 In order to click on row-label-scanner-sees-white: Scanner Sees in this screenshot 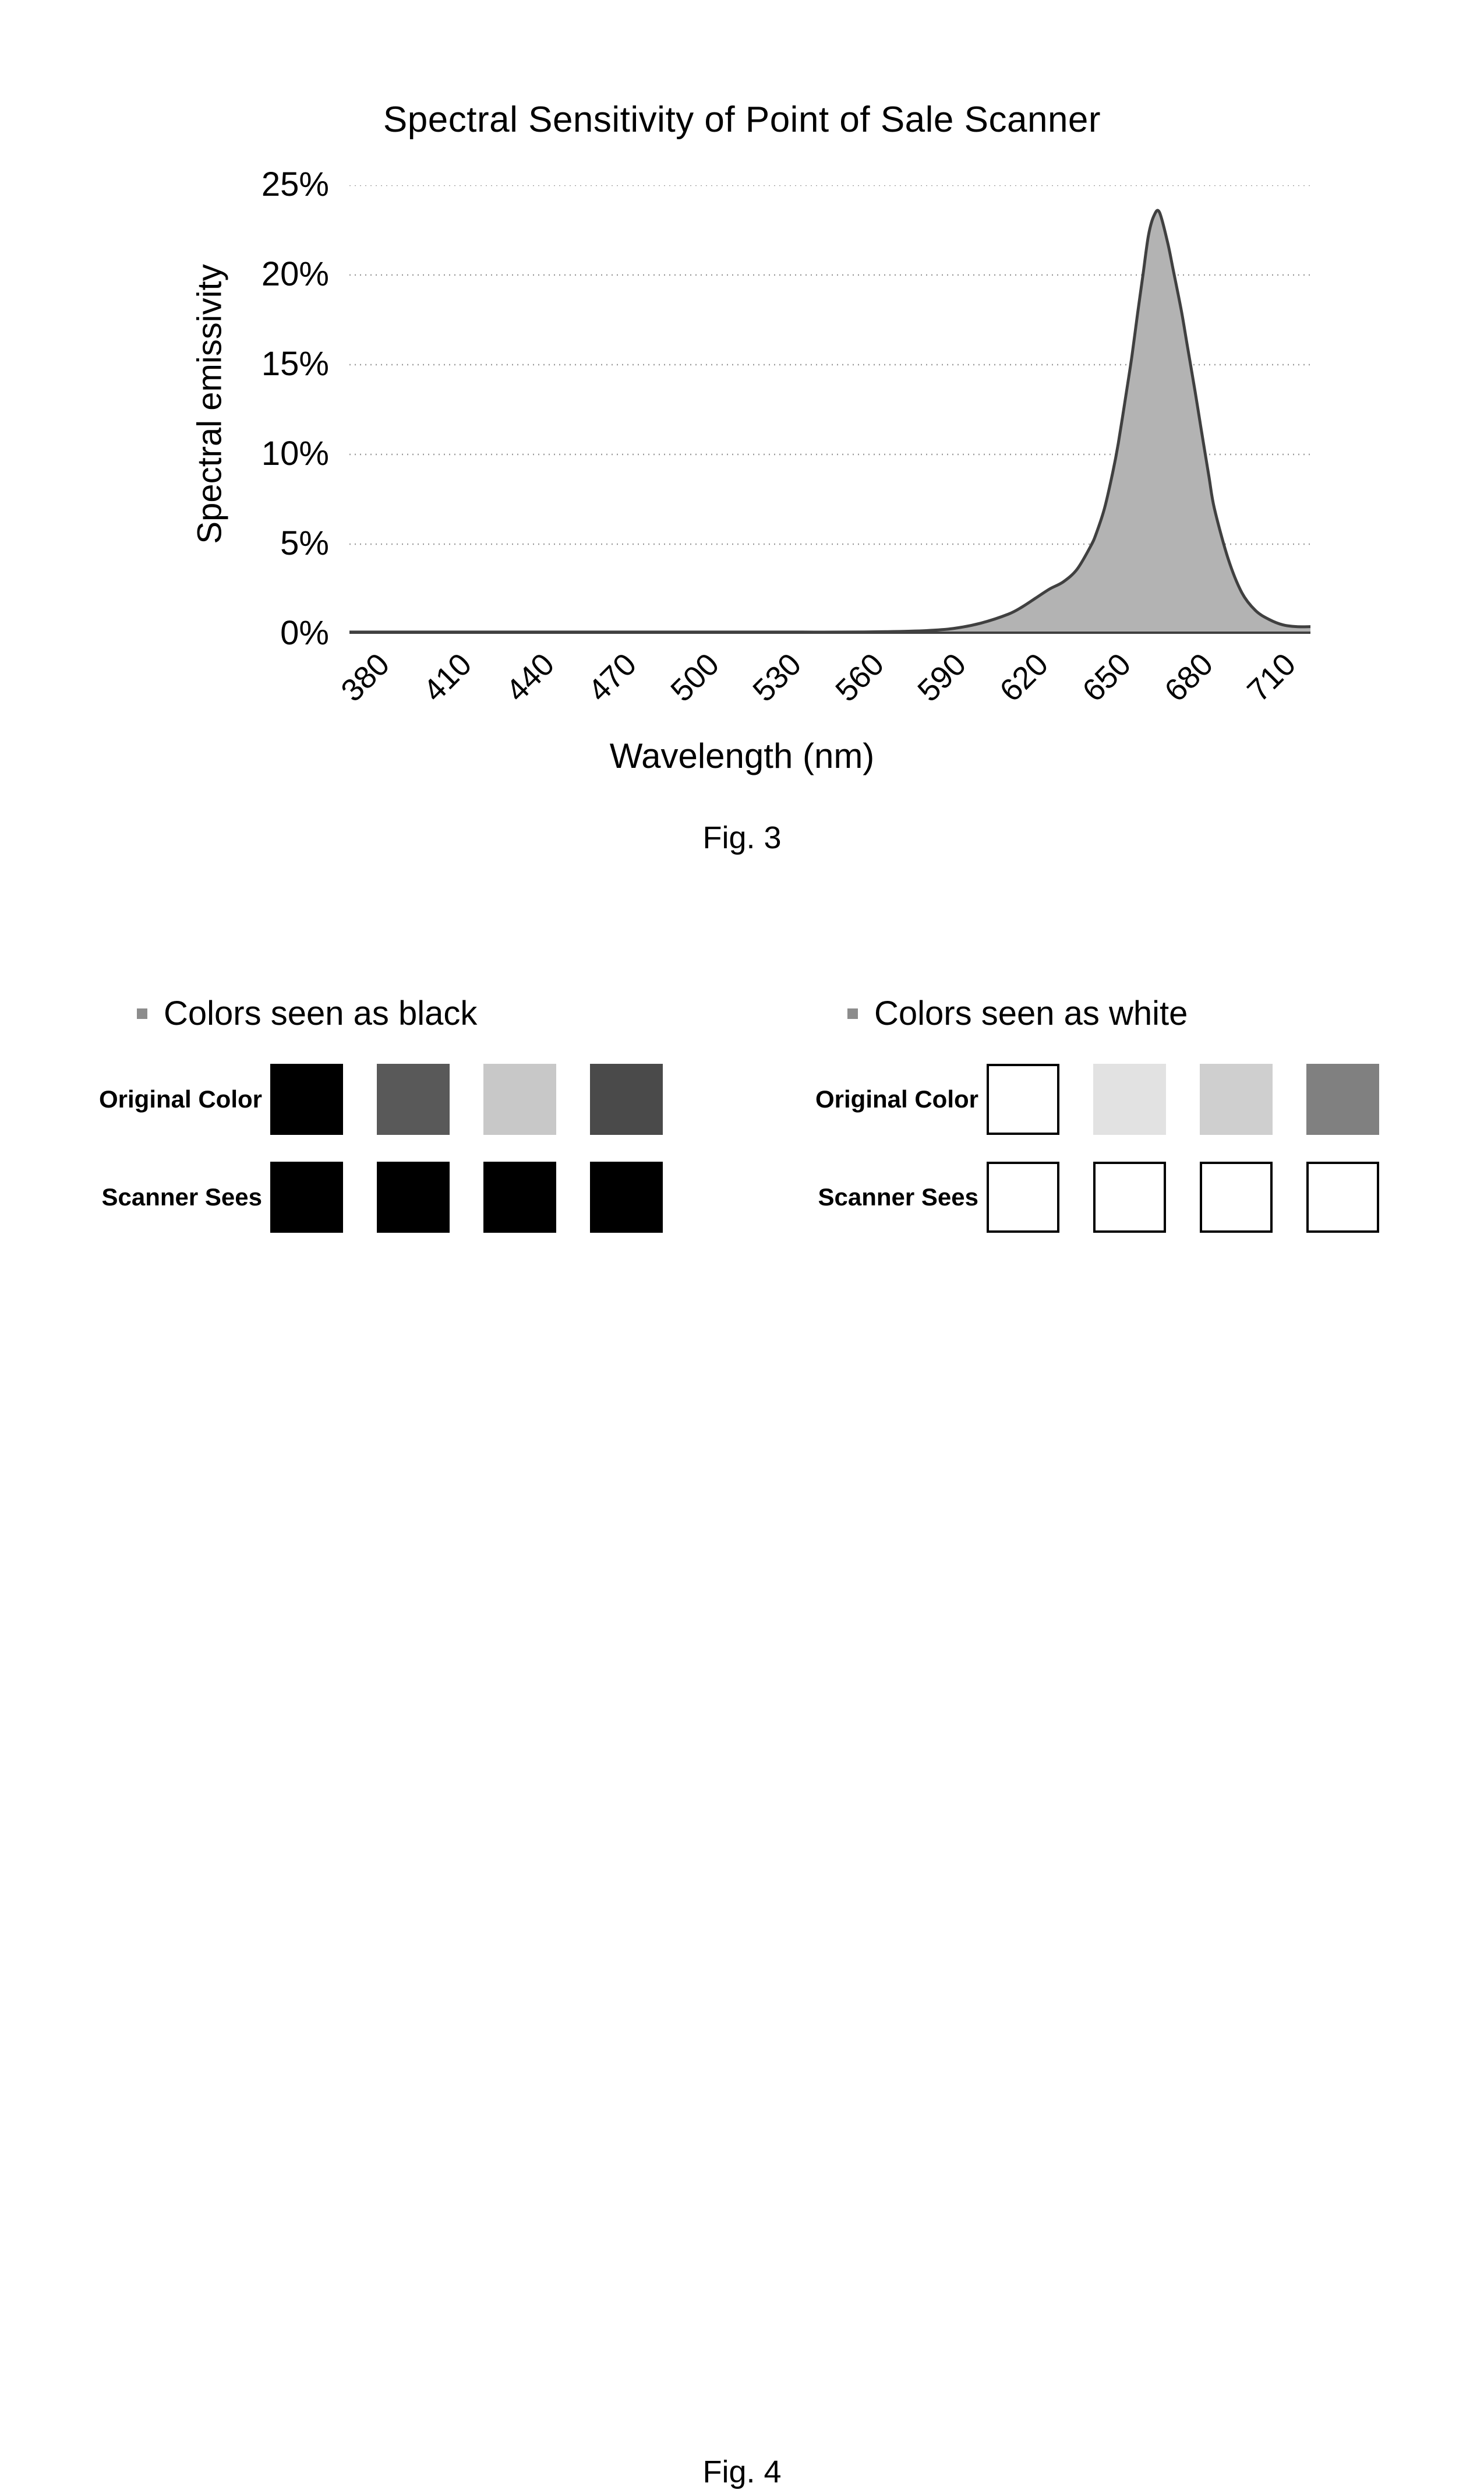, I will do `click(898, 1197)`.